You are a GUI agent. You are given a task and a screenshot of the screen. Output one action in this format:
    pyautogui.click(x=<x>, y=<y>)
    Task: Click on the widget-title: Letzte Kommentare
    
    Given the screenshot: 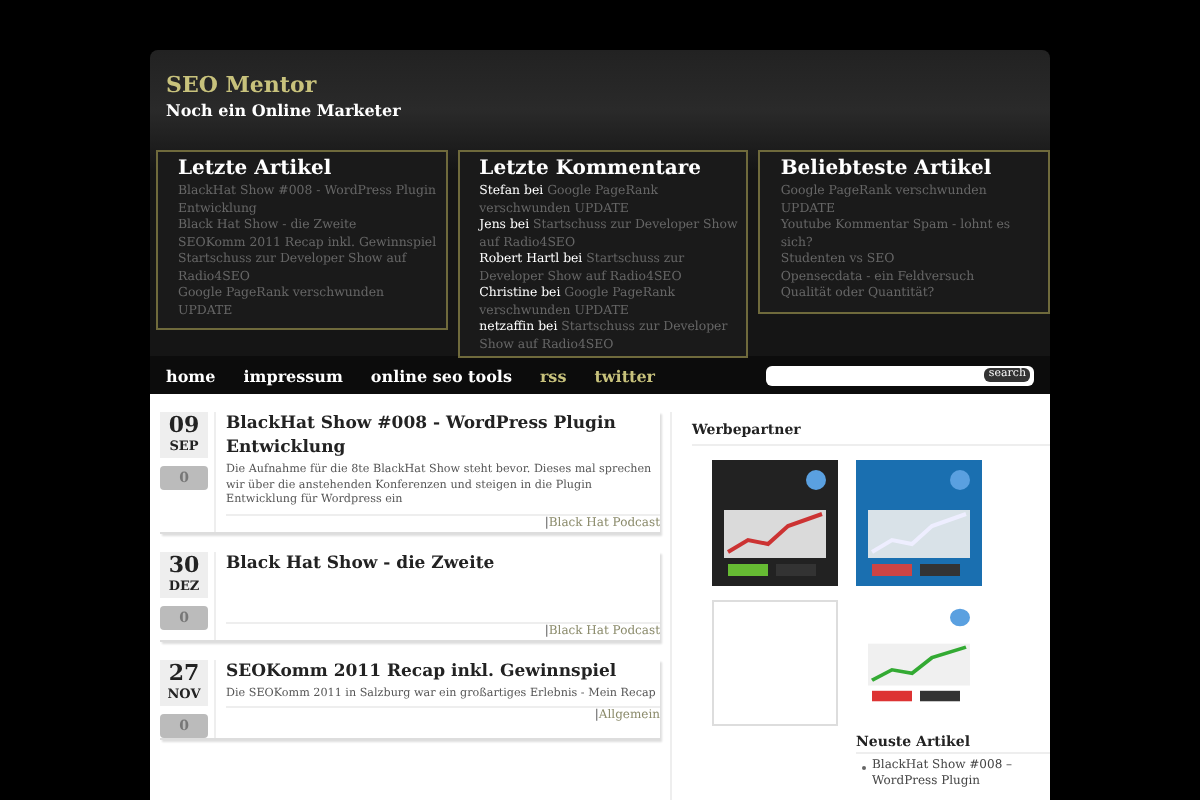 What is the action you would take?
    pyautogui.click(x=591, y=169)
    